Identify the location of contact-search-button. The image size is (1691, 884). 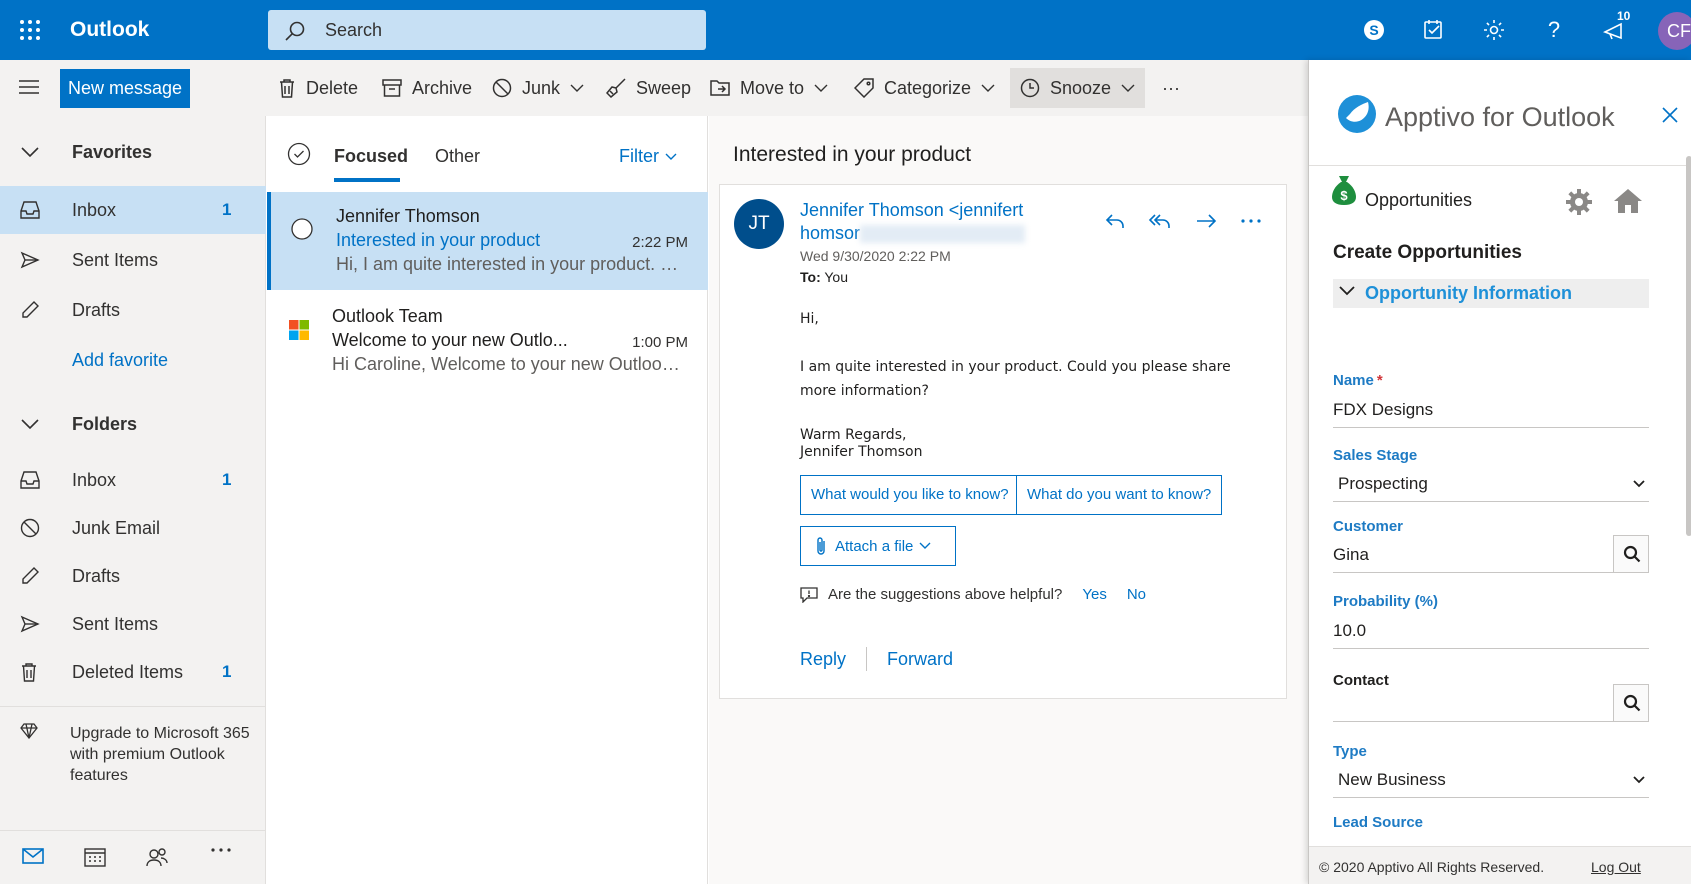
(1631, 703).